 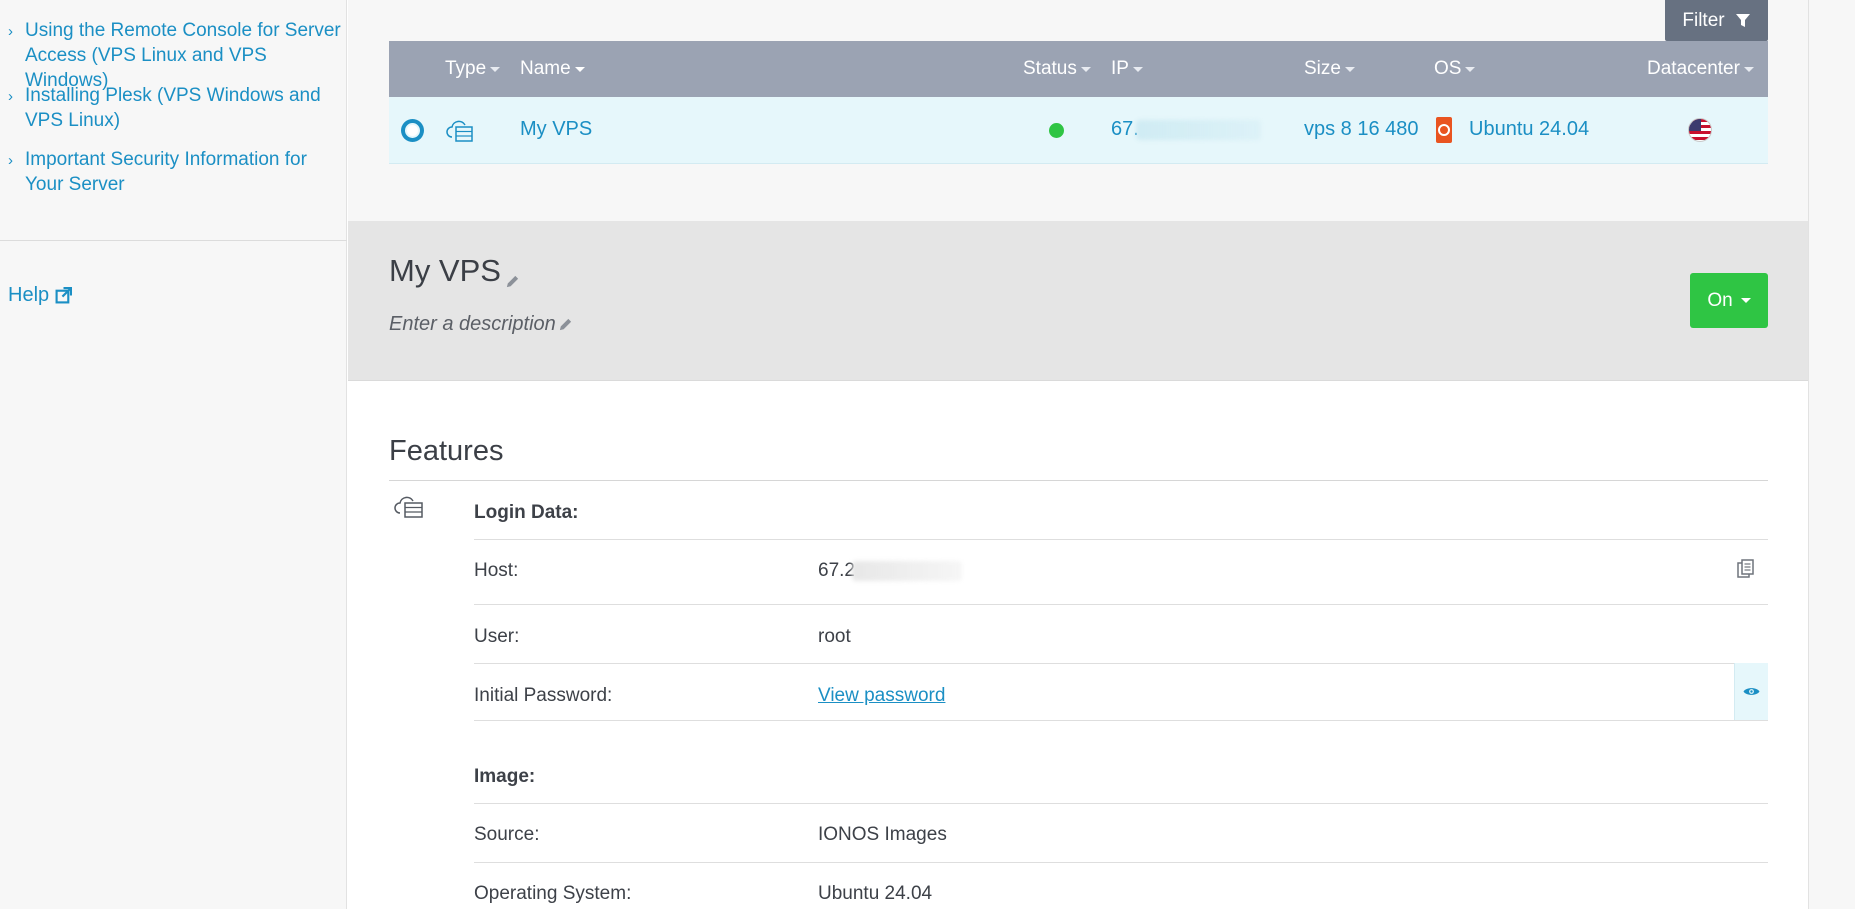 I want to click on password-label: Initial Password:, so click(x=543, y=695).